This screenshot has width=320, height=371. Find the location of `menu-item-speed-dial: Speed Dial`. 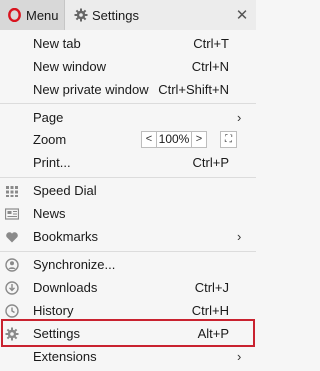

menu-item-speed-dial: Speed Dial is located at coordinates (128, 191).